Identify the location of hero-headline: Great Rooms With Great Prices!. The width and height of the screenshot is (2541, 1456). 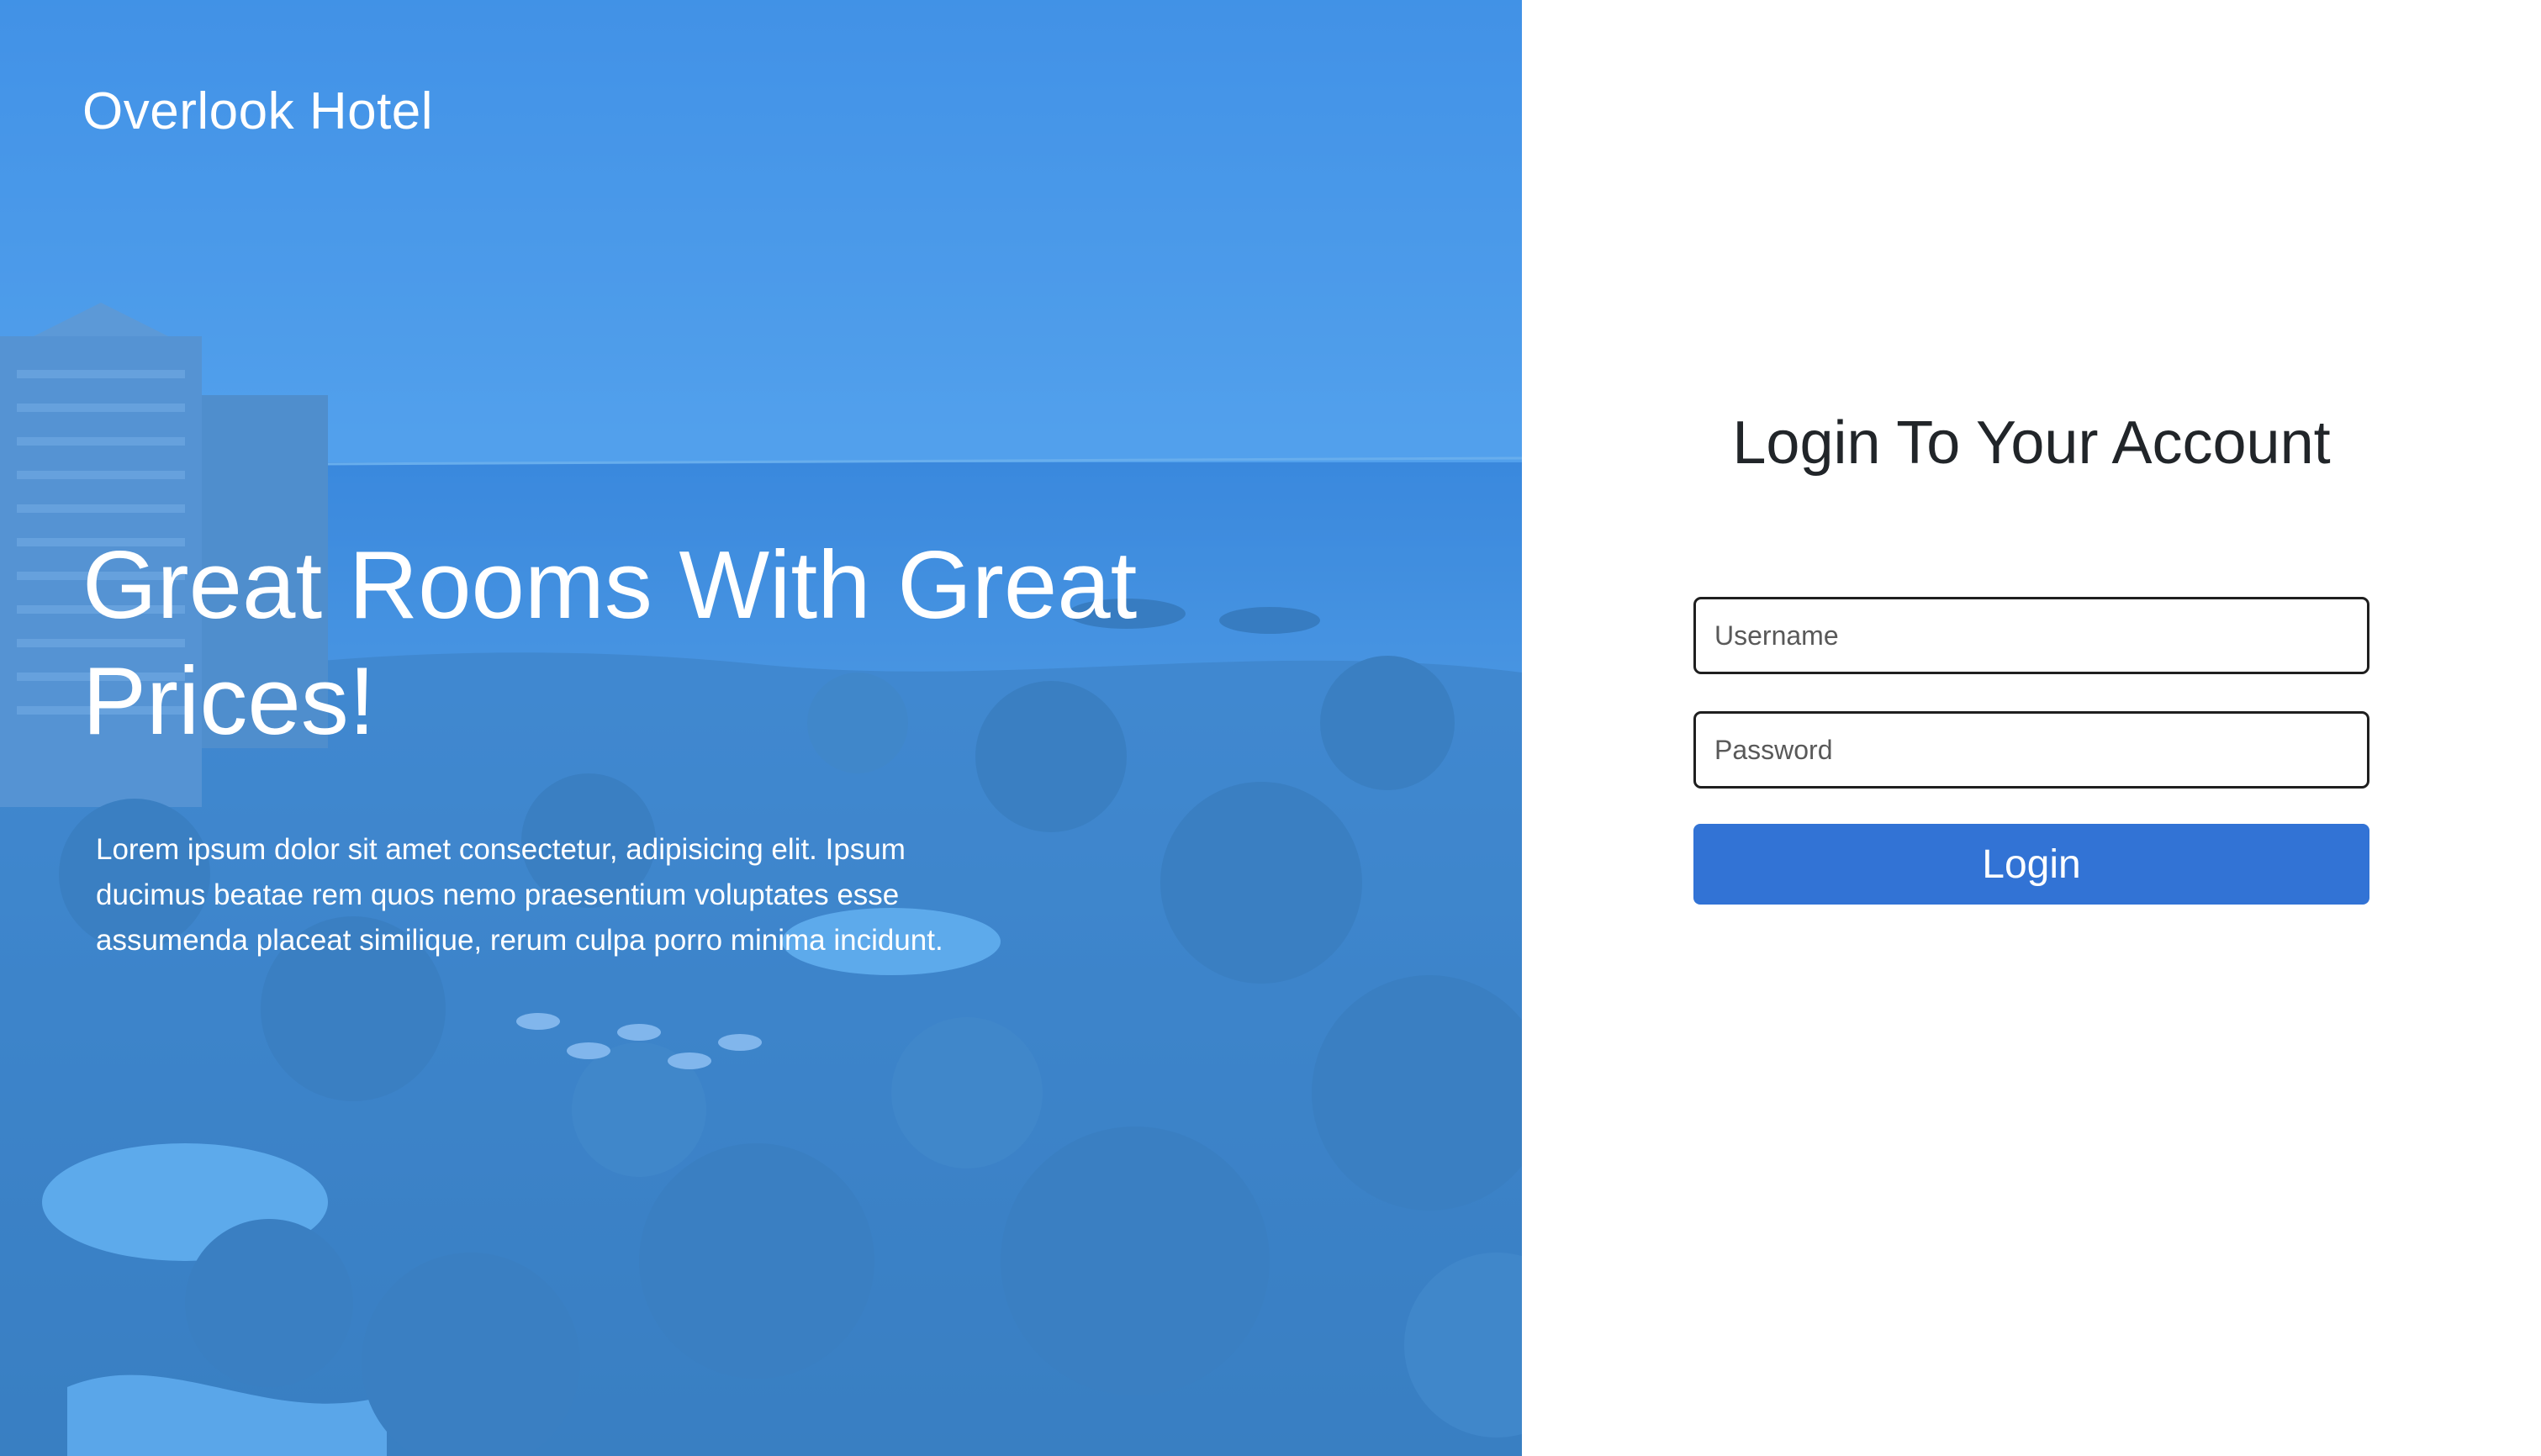
(610, 643).